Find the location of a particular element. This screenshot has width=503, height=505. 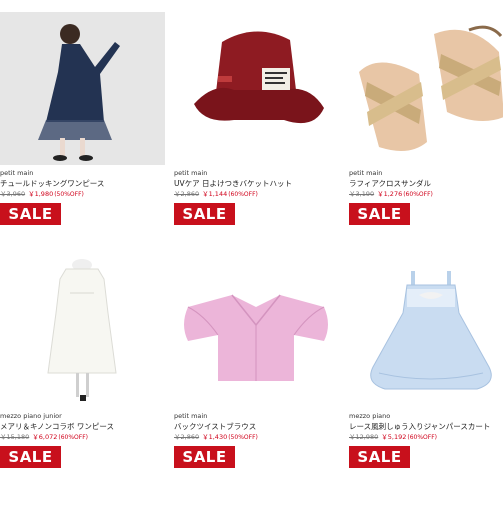

price-row: ￥3,960 ￥1,980(50%OFF) is located at coordinates (82, 194).